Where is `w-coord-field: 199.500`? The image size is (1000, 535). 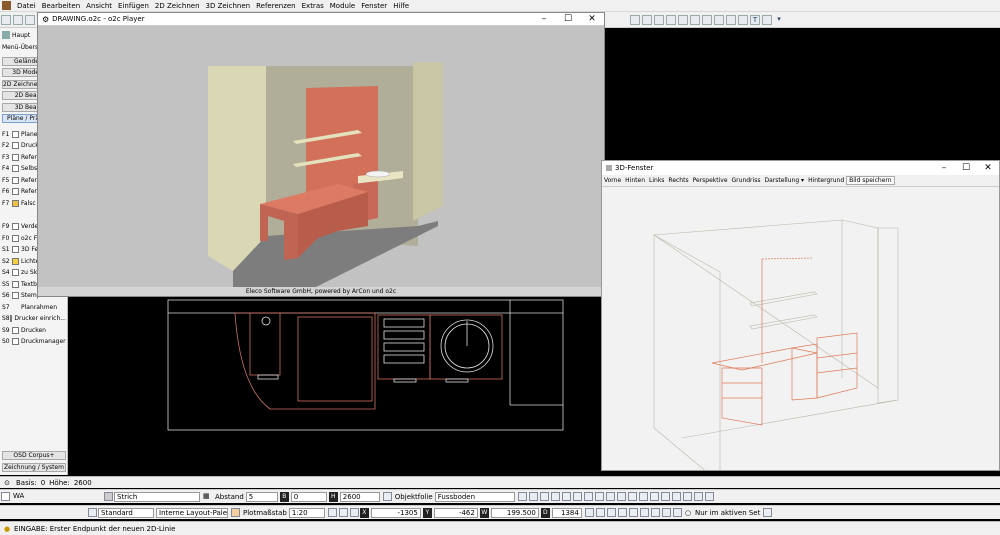
w-coord-field: 199.500 is located at coordinates (514, 512).